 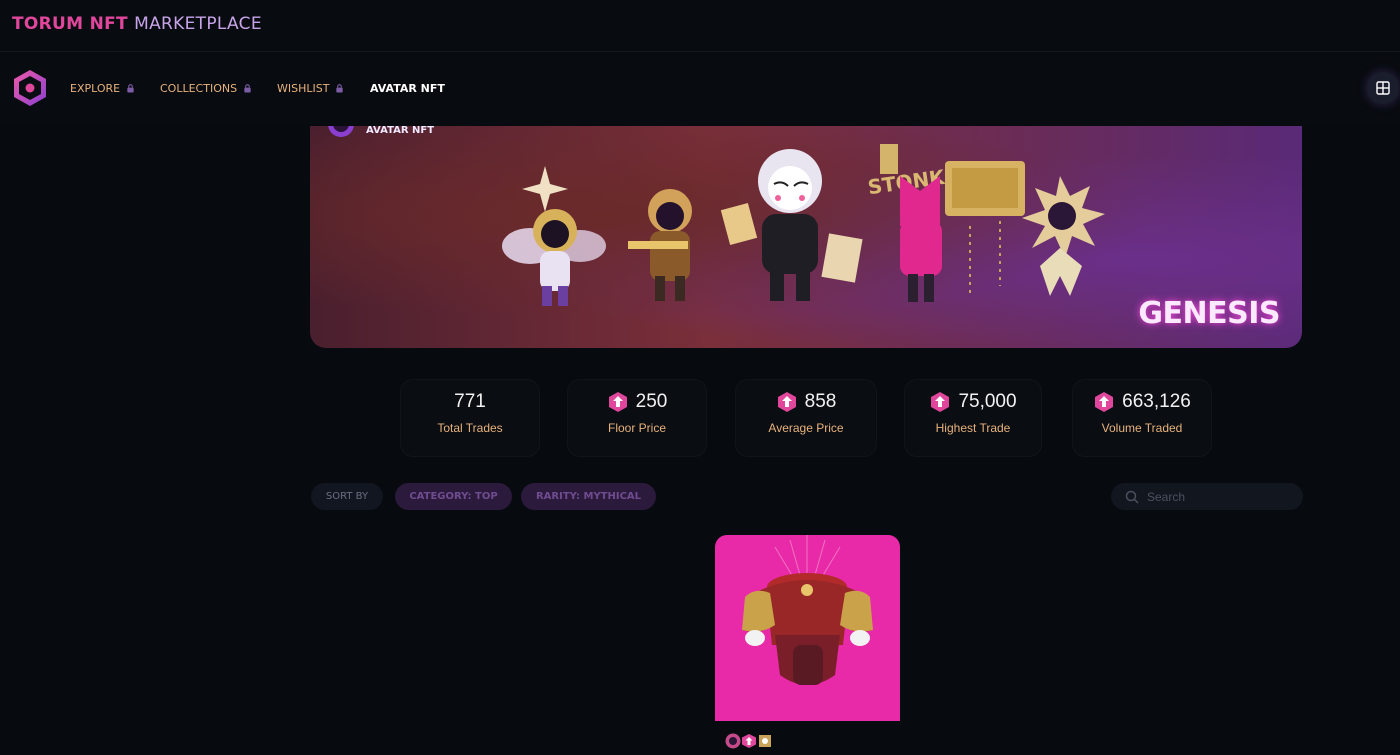 I want to click on stat-floor-price-label: Floor Price, so click(x=636, y=428).